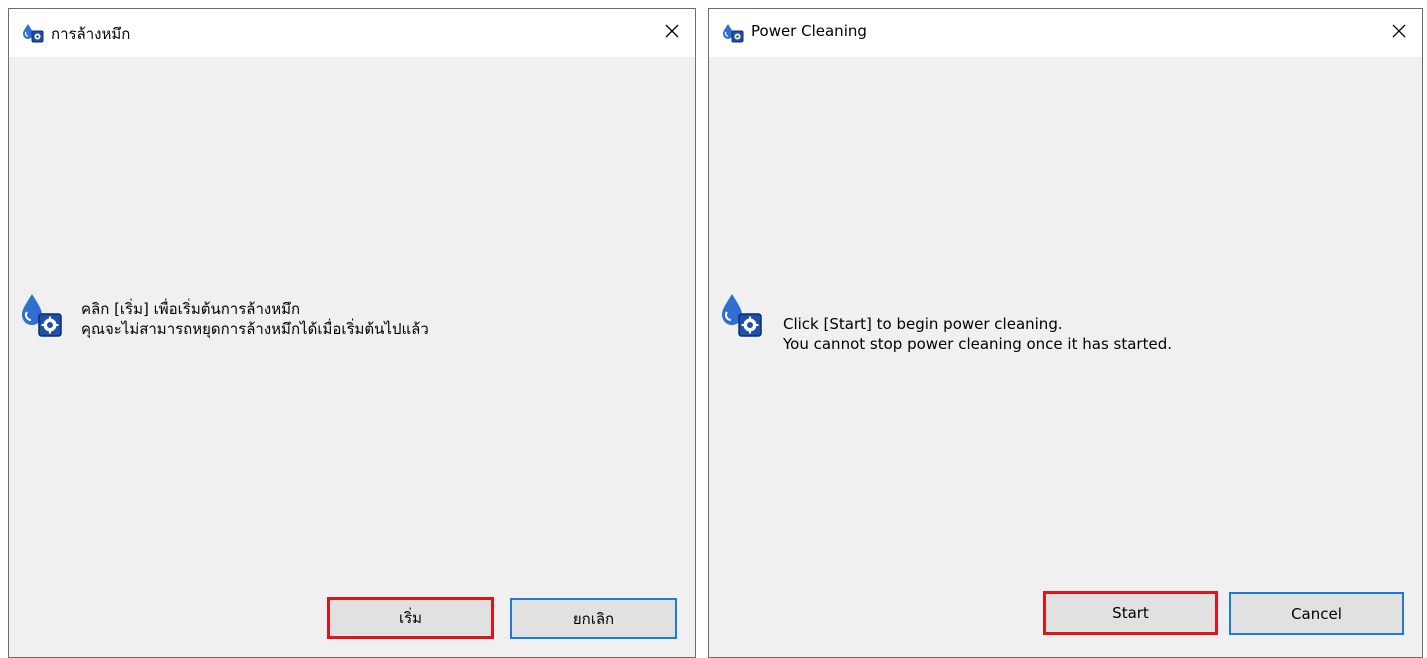 The height and width of the screenshot is (658, 1427). Describe the element at coordinates (923, 324) in the screenshot. I see `message-line-1: Click [Start] to begin power cleaning.` at that location.